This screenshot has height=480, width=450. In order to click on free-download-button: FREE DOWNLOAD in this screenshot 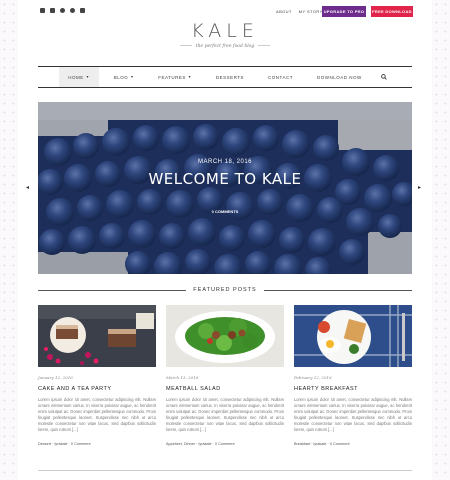, I will do `click(392, 11)`.